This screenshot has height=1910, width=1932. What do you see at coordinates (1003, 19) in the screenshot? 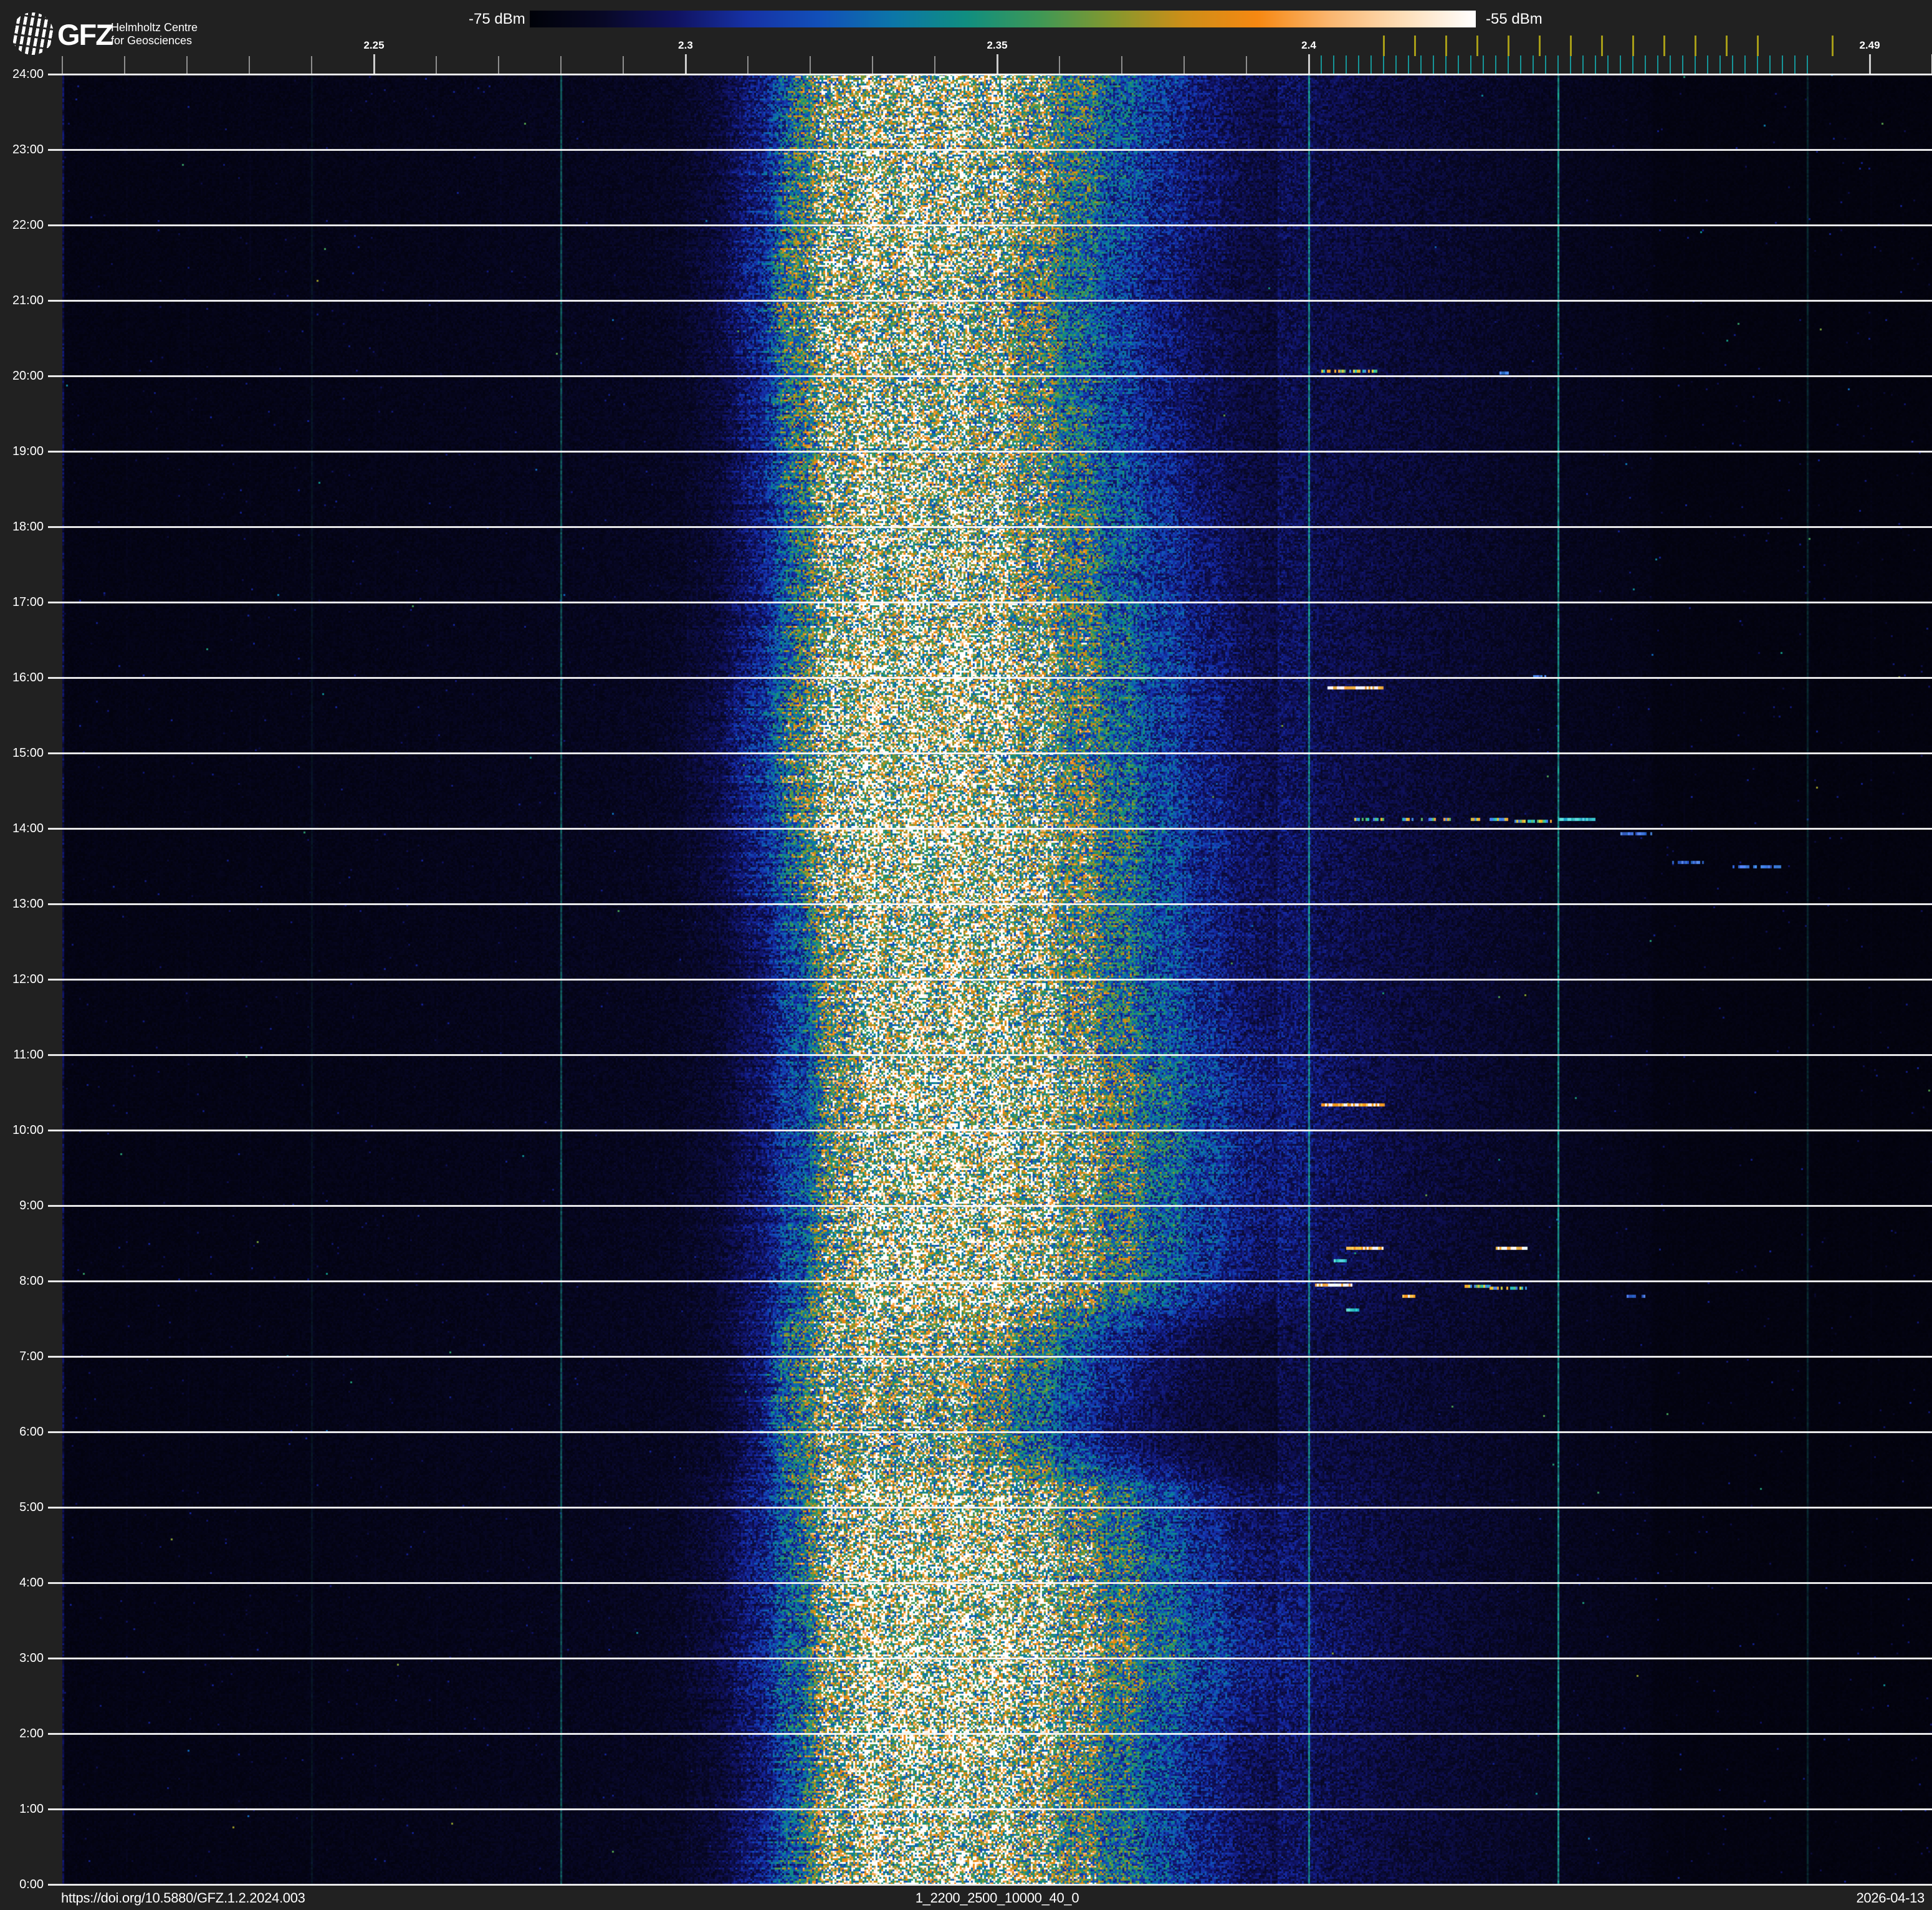
I see `colorbar-gradient` at bounding box center [1003, 19].